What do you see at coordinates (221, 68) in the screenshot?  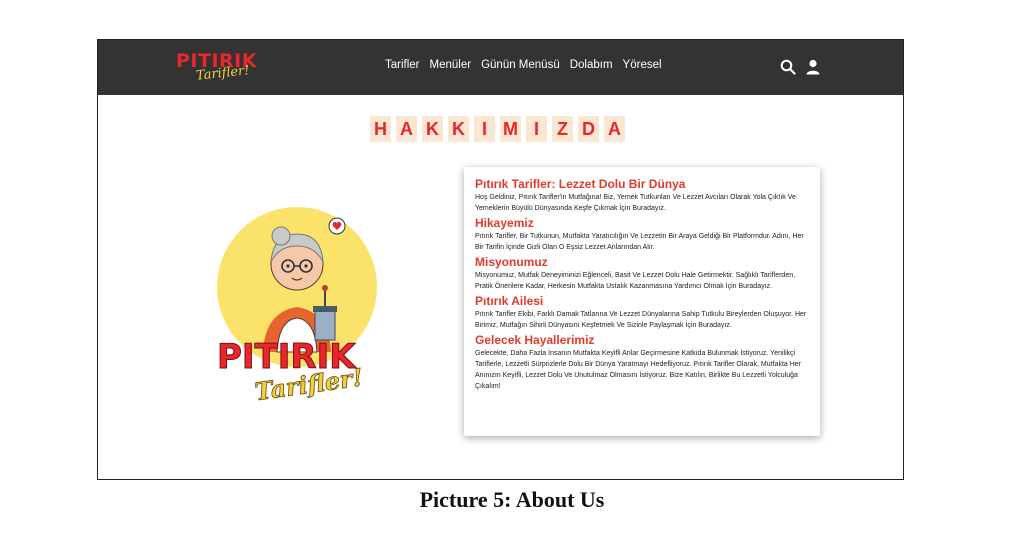 I see `site-logo: PITIRIK Tarifler!` at bounding box center [221, 68].